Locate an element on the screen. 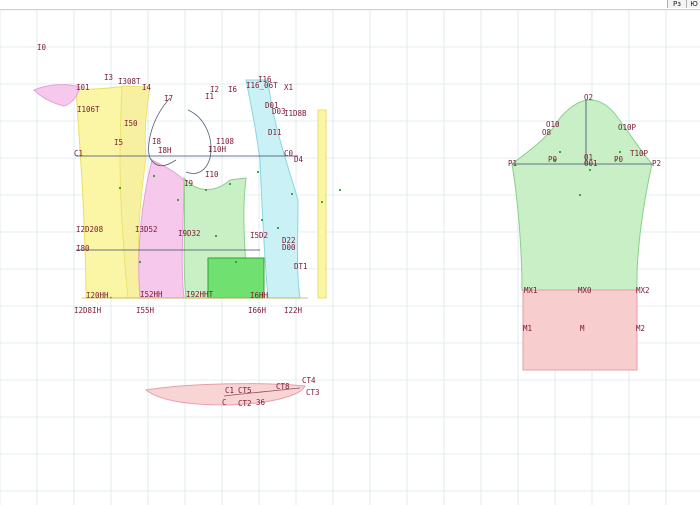  point-label-i92hh: I92HHT is located at coordinates (200, 294).